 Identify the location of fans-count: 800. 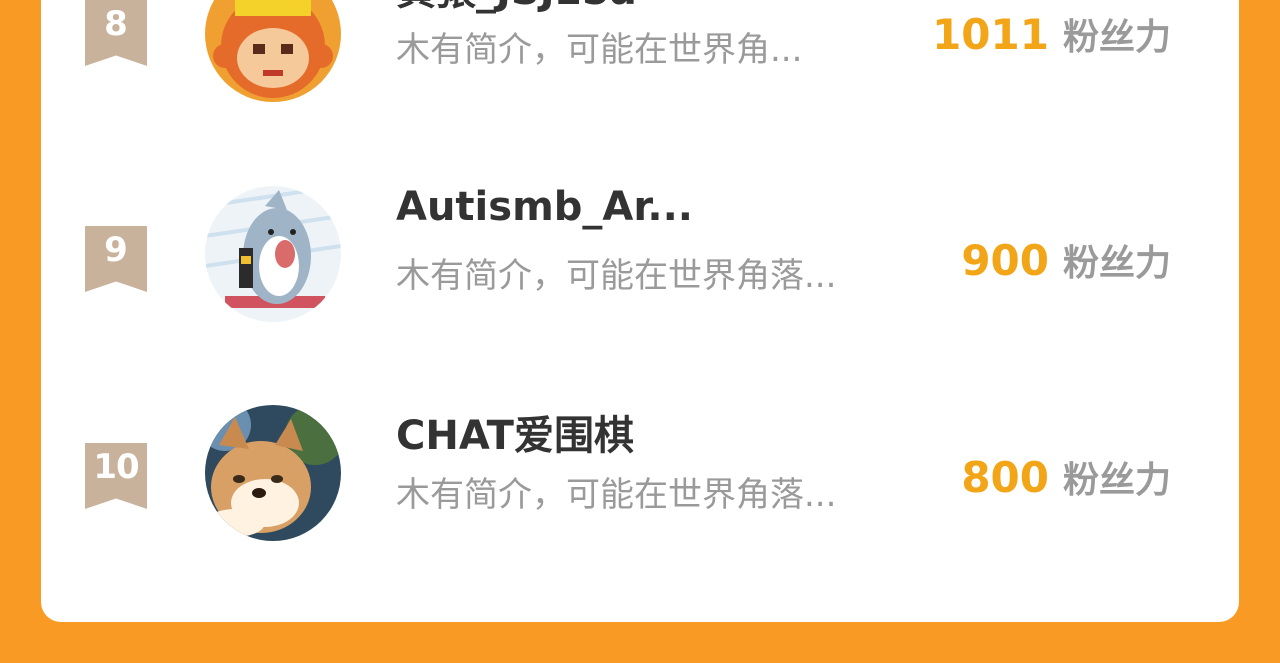
(1005, 477).